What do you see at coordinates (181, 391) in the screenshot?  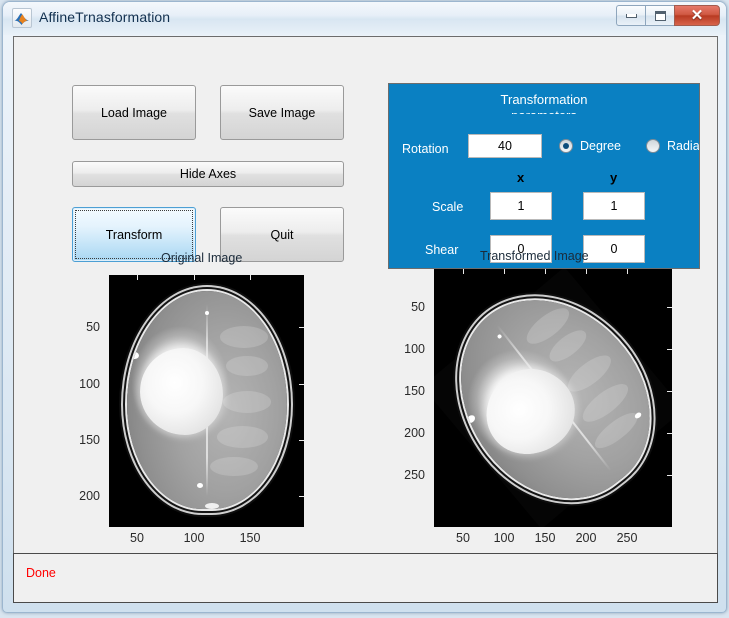 I see `tumor-mass` at bounding box center [181, 391].